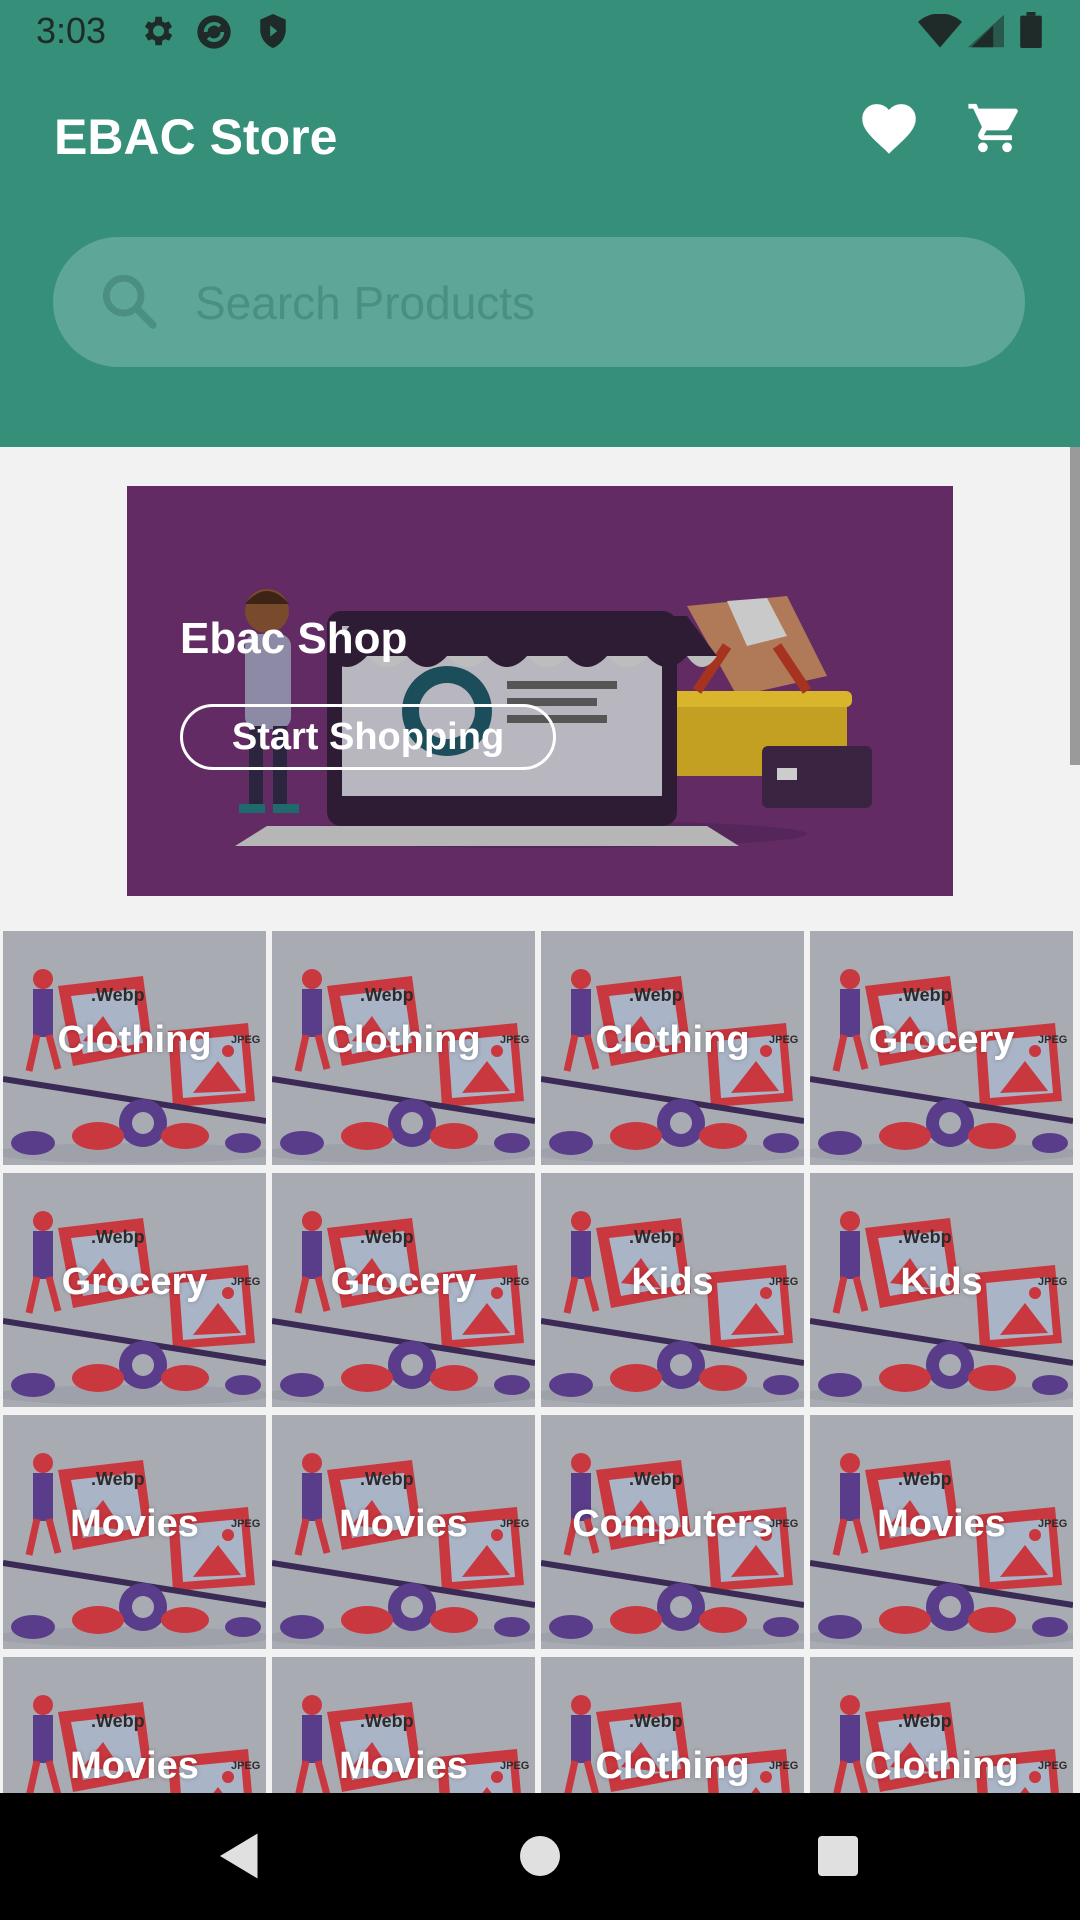  Describe the element at coordinates (1031, 32) in the screenshot. I see `battery-icon` at that location.